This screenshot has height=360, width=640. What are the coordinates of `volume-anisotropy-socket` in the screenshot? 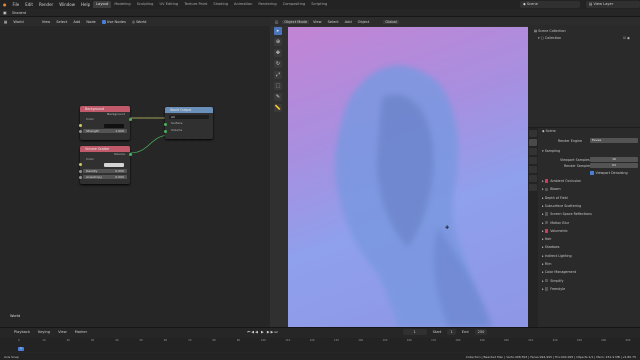 It's located at (80, 177).